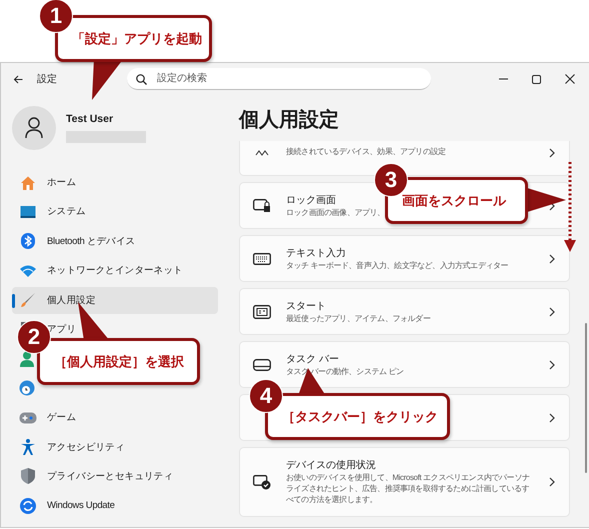 This screenshot has width=589, height=529. What do you see at coordinates (262, 482) in the screenshot?
I see `device-check-icon` at bounding box center [262, 482].